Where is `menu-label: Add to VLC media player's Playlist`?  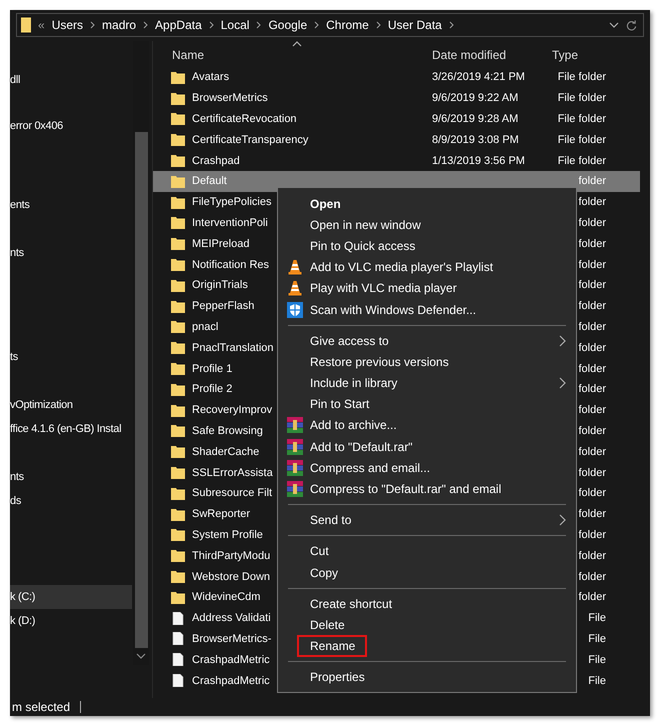 menu-label: Add to VLC media player's Playlist is located at coordinates (402, 267).